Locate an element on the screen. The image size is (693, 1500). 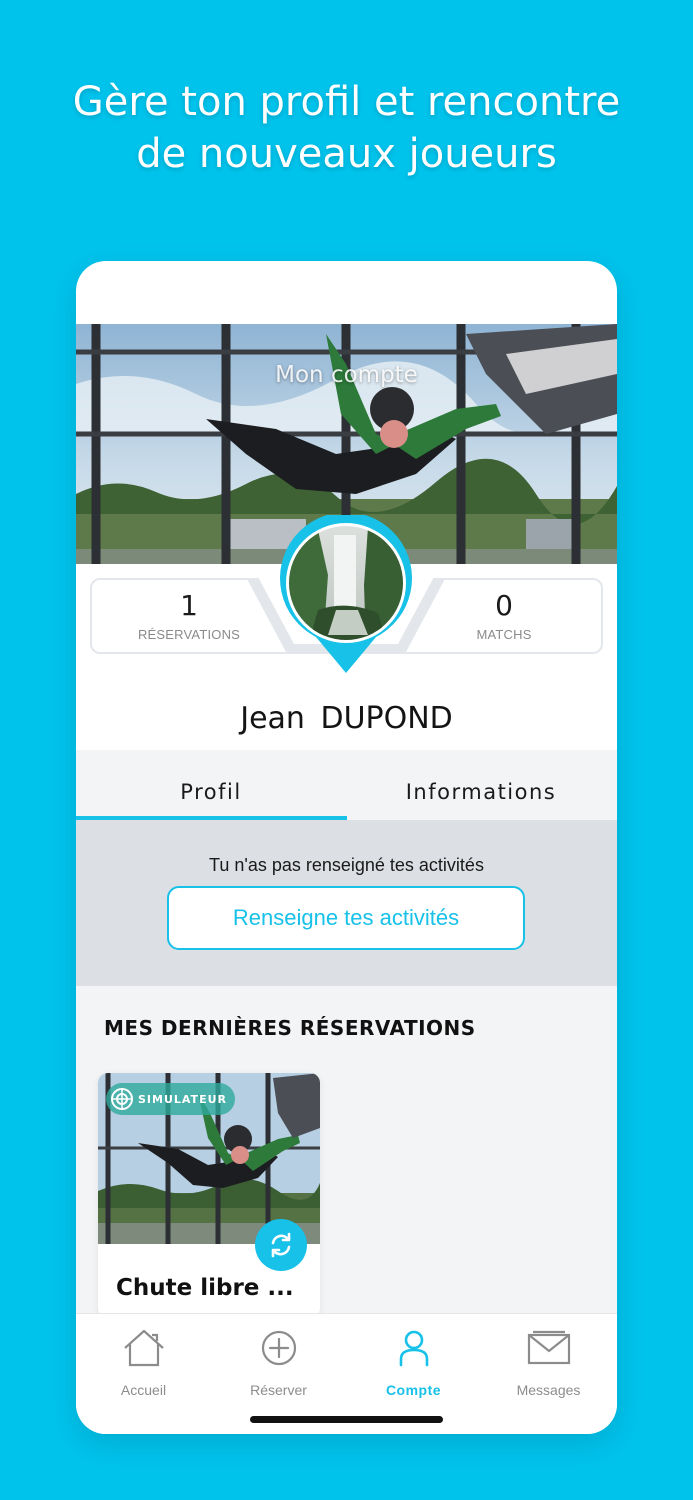
user-icon is located at coordinates (413, 1348).